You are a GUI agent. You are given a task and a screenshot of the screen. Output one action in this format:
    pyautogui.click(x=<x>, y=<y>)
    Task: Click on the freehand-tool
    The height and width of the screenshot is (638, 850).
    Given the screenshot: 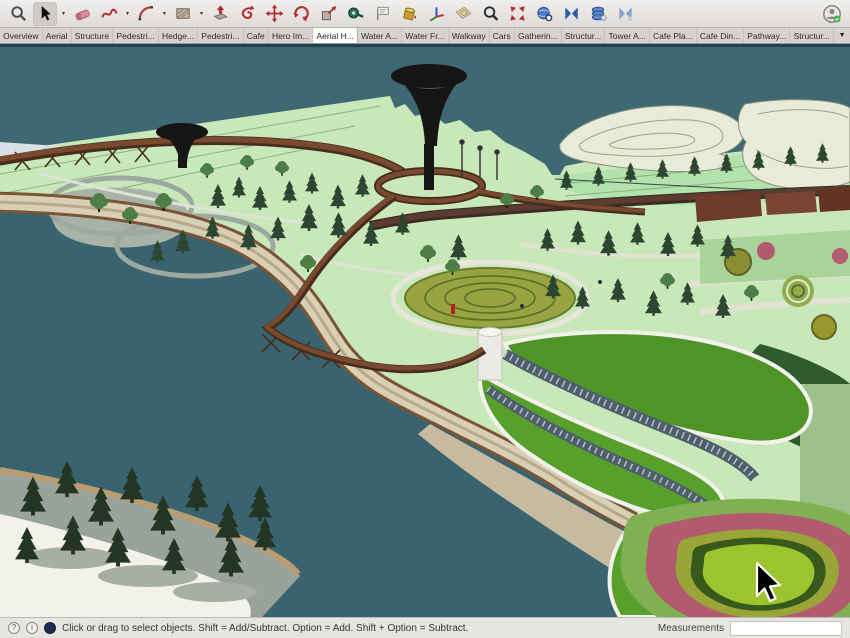 What is the action you would take?
    pyautogui.click(x=109, y=14)
    